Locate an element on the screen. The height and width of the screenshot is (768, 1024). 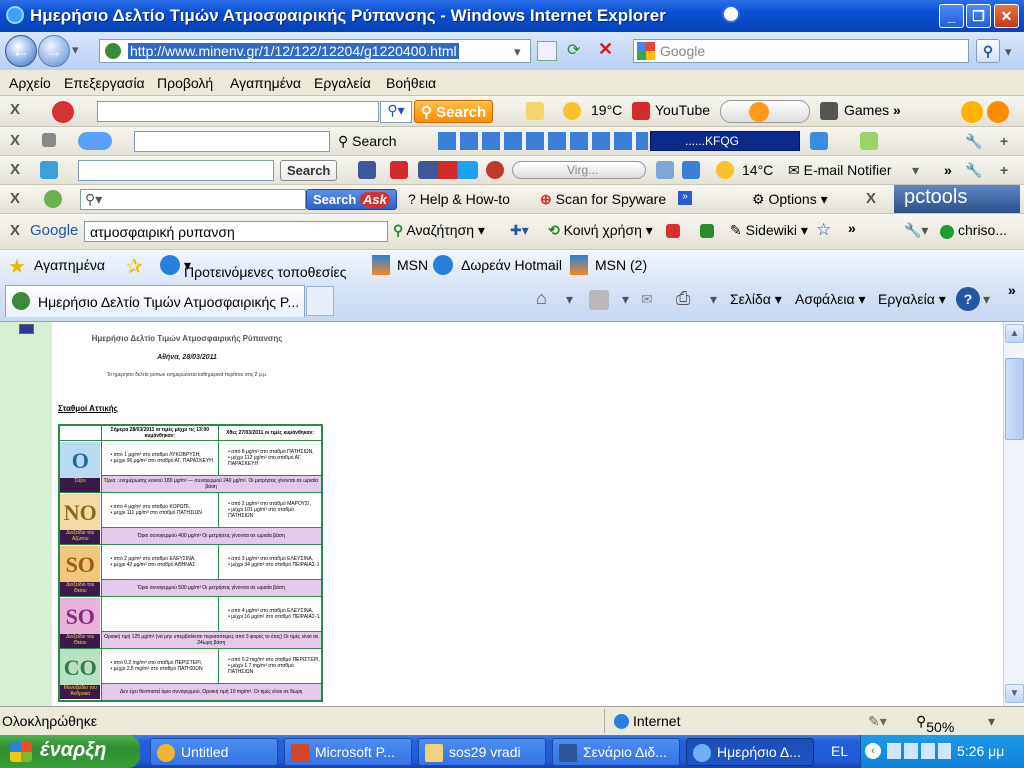
compatibility-icon is located at coordinates (547, 51).